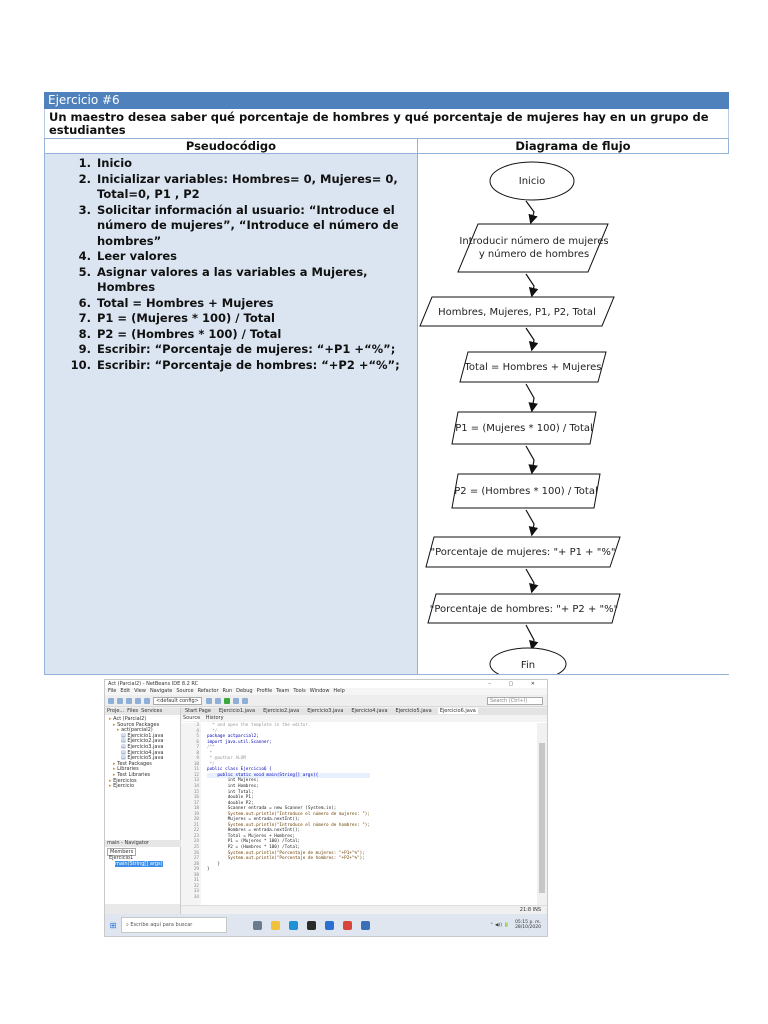 The width and height of the screenshot is (768, 1024). What do you see at coordinates (215, 718) in the screenshot?
I see `history-tab: History` at bounding box center [215, 718].